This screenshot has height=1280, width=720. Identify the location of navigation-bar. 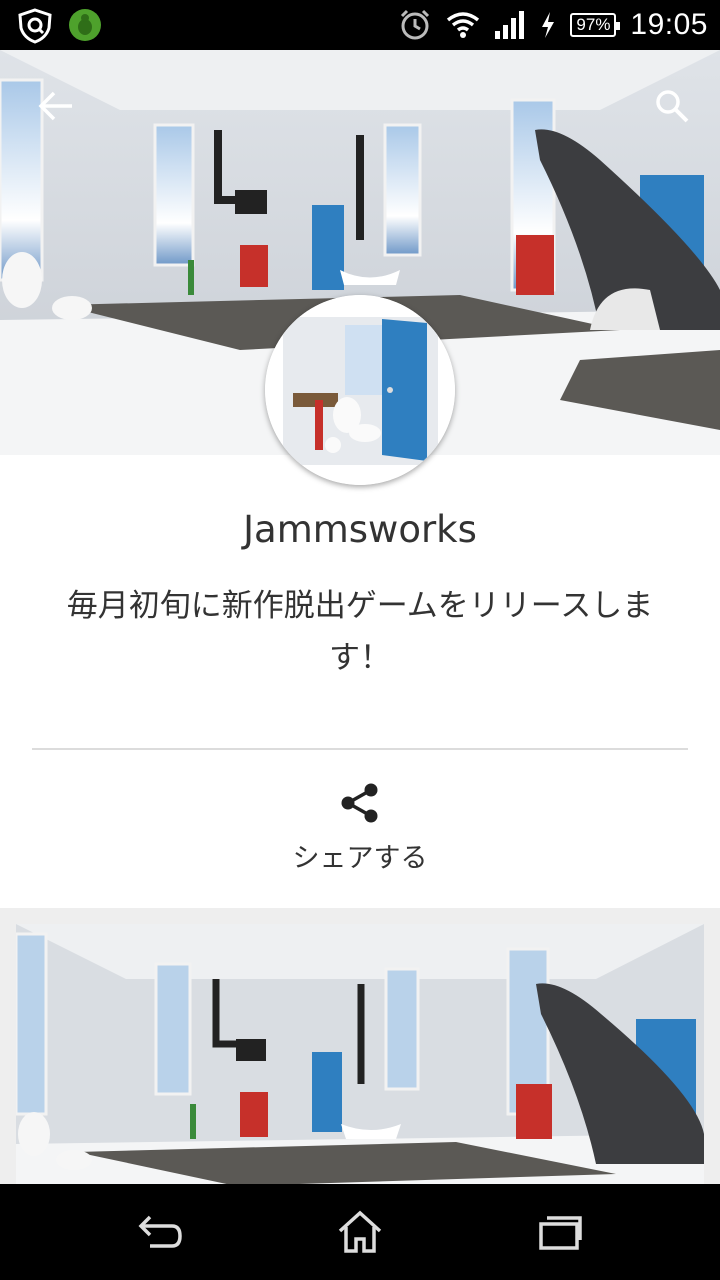
(360, 1232).